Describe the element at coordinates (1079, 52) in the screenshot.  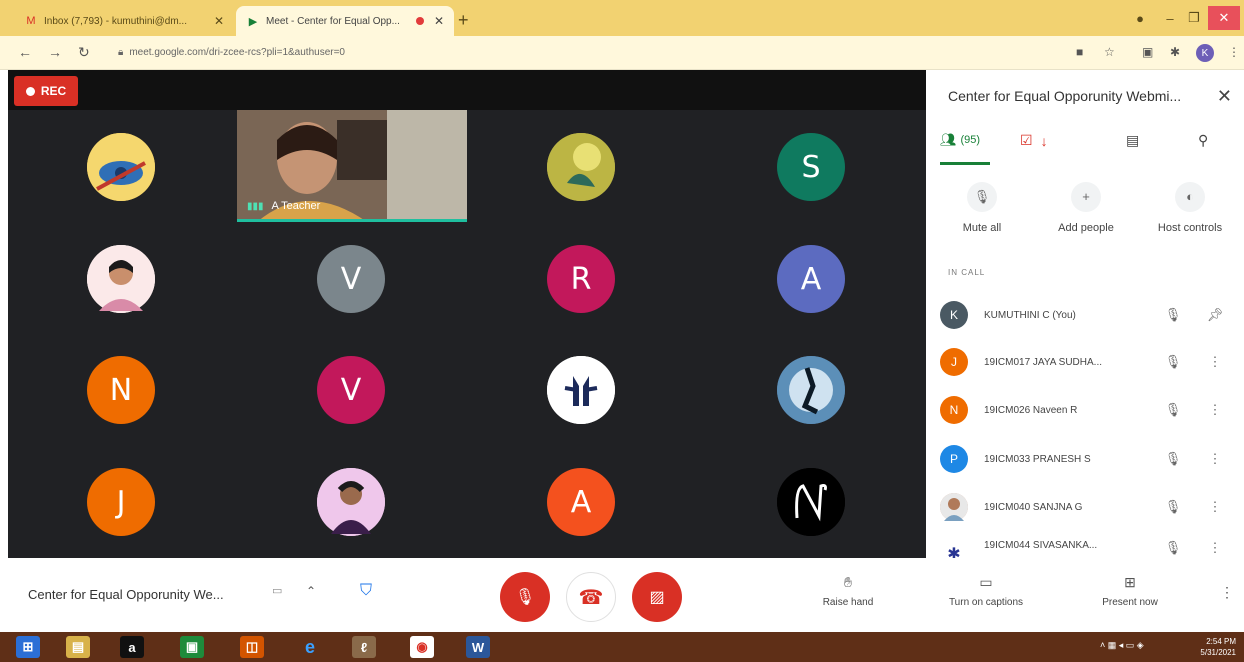
I see `camera-icon: ■` at that location.